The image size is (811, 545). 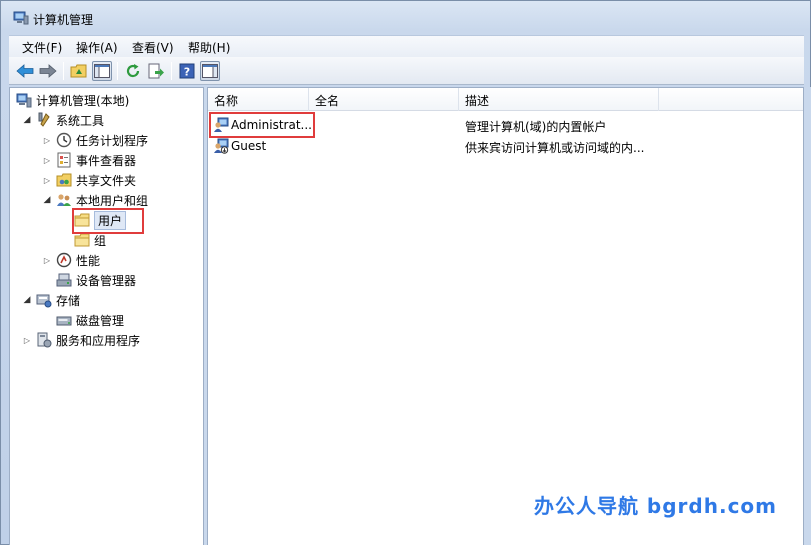 What do you see at coordinates (249, 146) in the screenshot?
I see `cell-name: Guest` at bounding box center [249, 146].